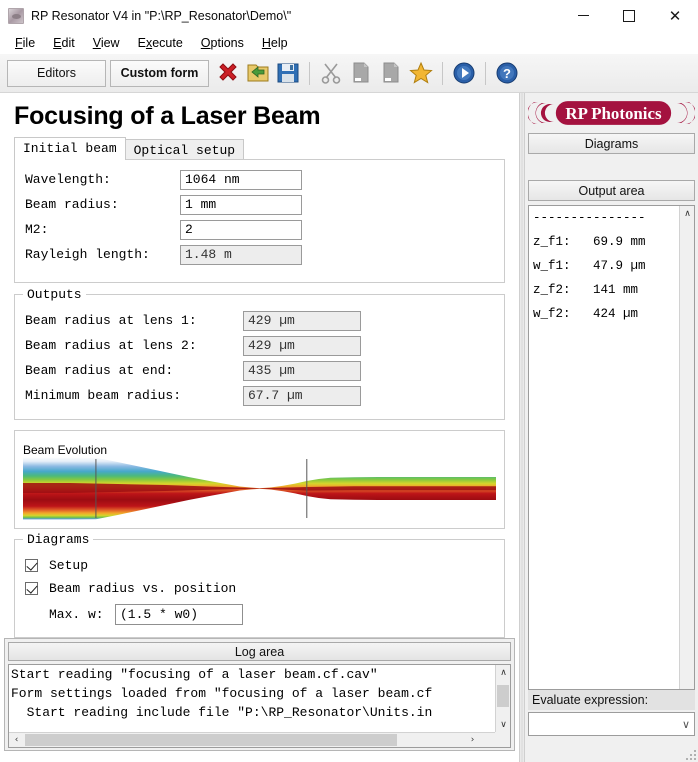 The height and width of the screenshot is (762, 698). Describe the element at coordinates (349, 42) in the screenshot. I see `menu-bar: File Edit View Execute Options Help` at that location.